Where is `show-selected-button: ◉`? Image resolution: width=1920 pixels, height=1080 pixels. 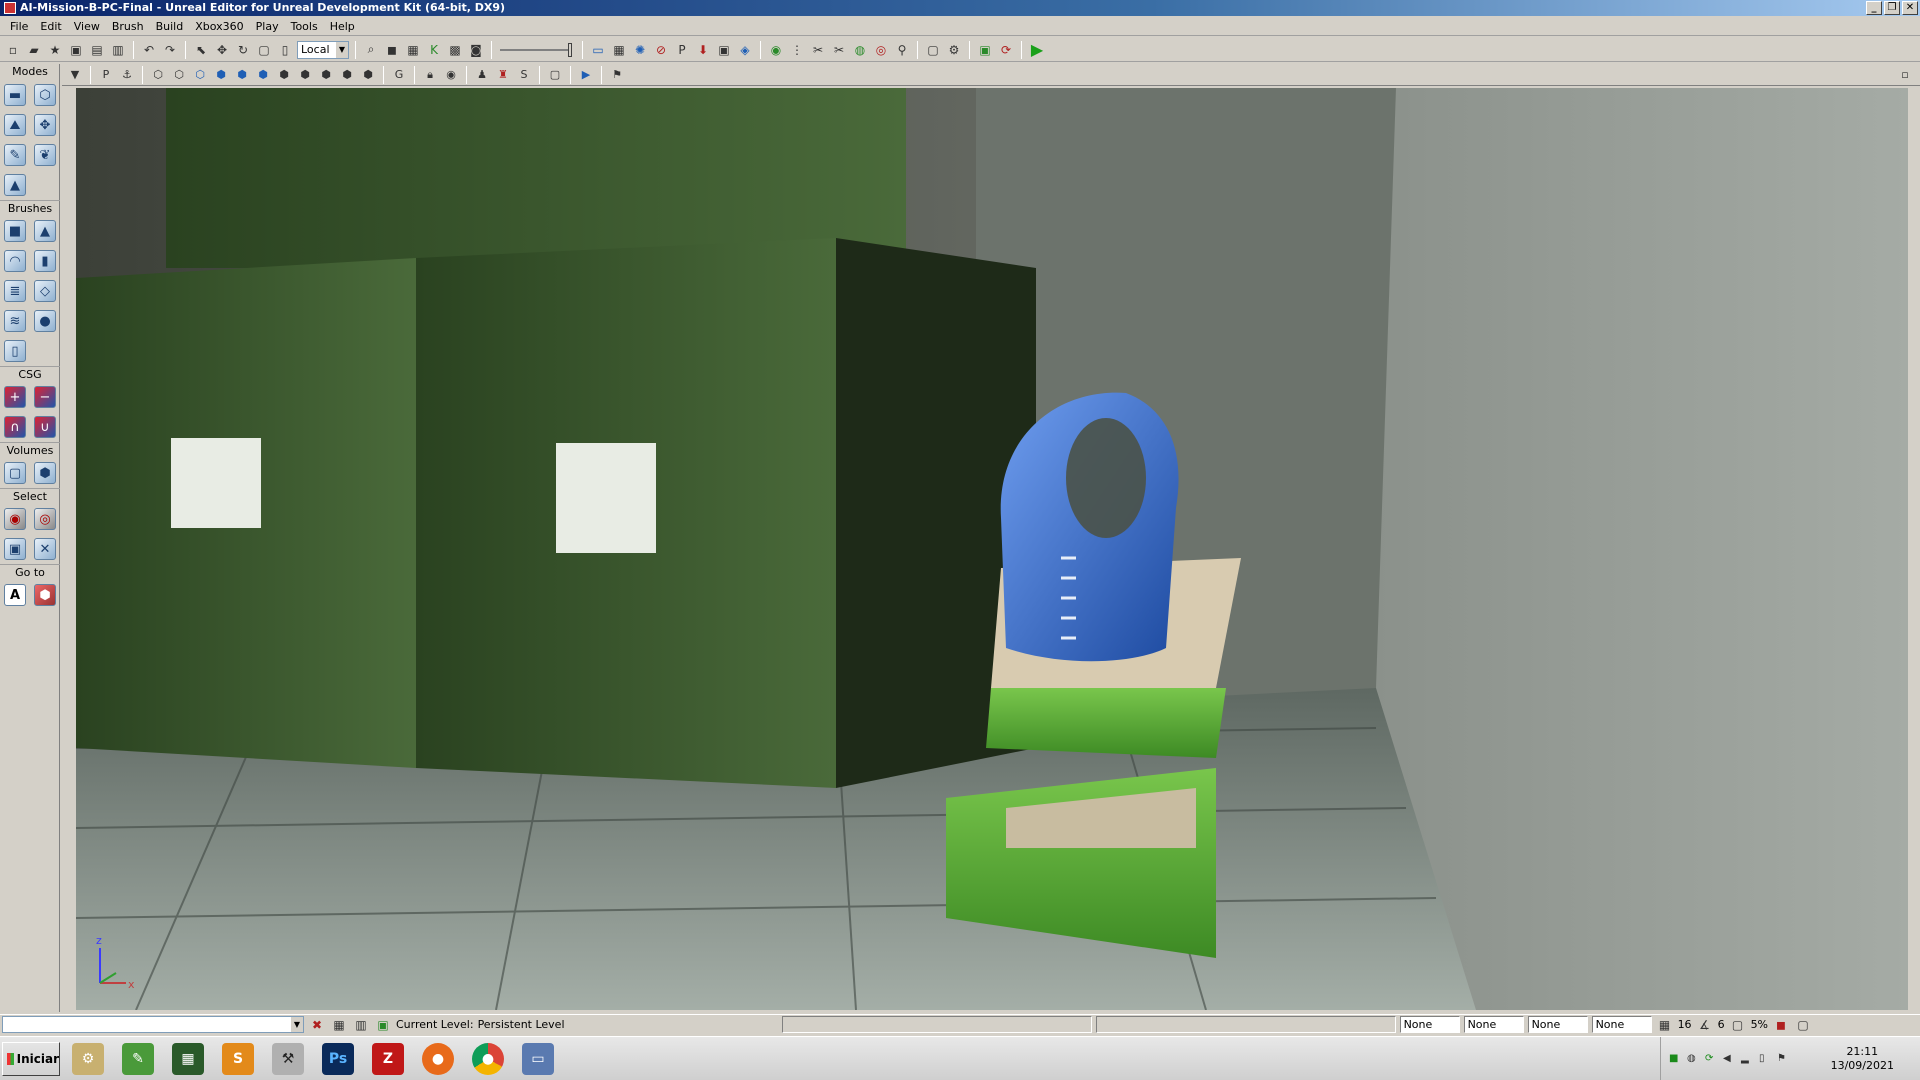 show-selected-button: ◉ is located at coordinates (15, 519).